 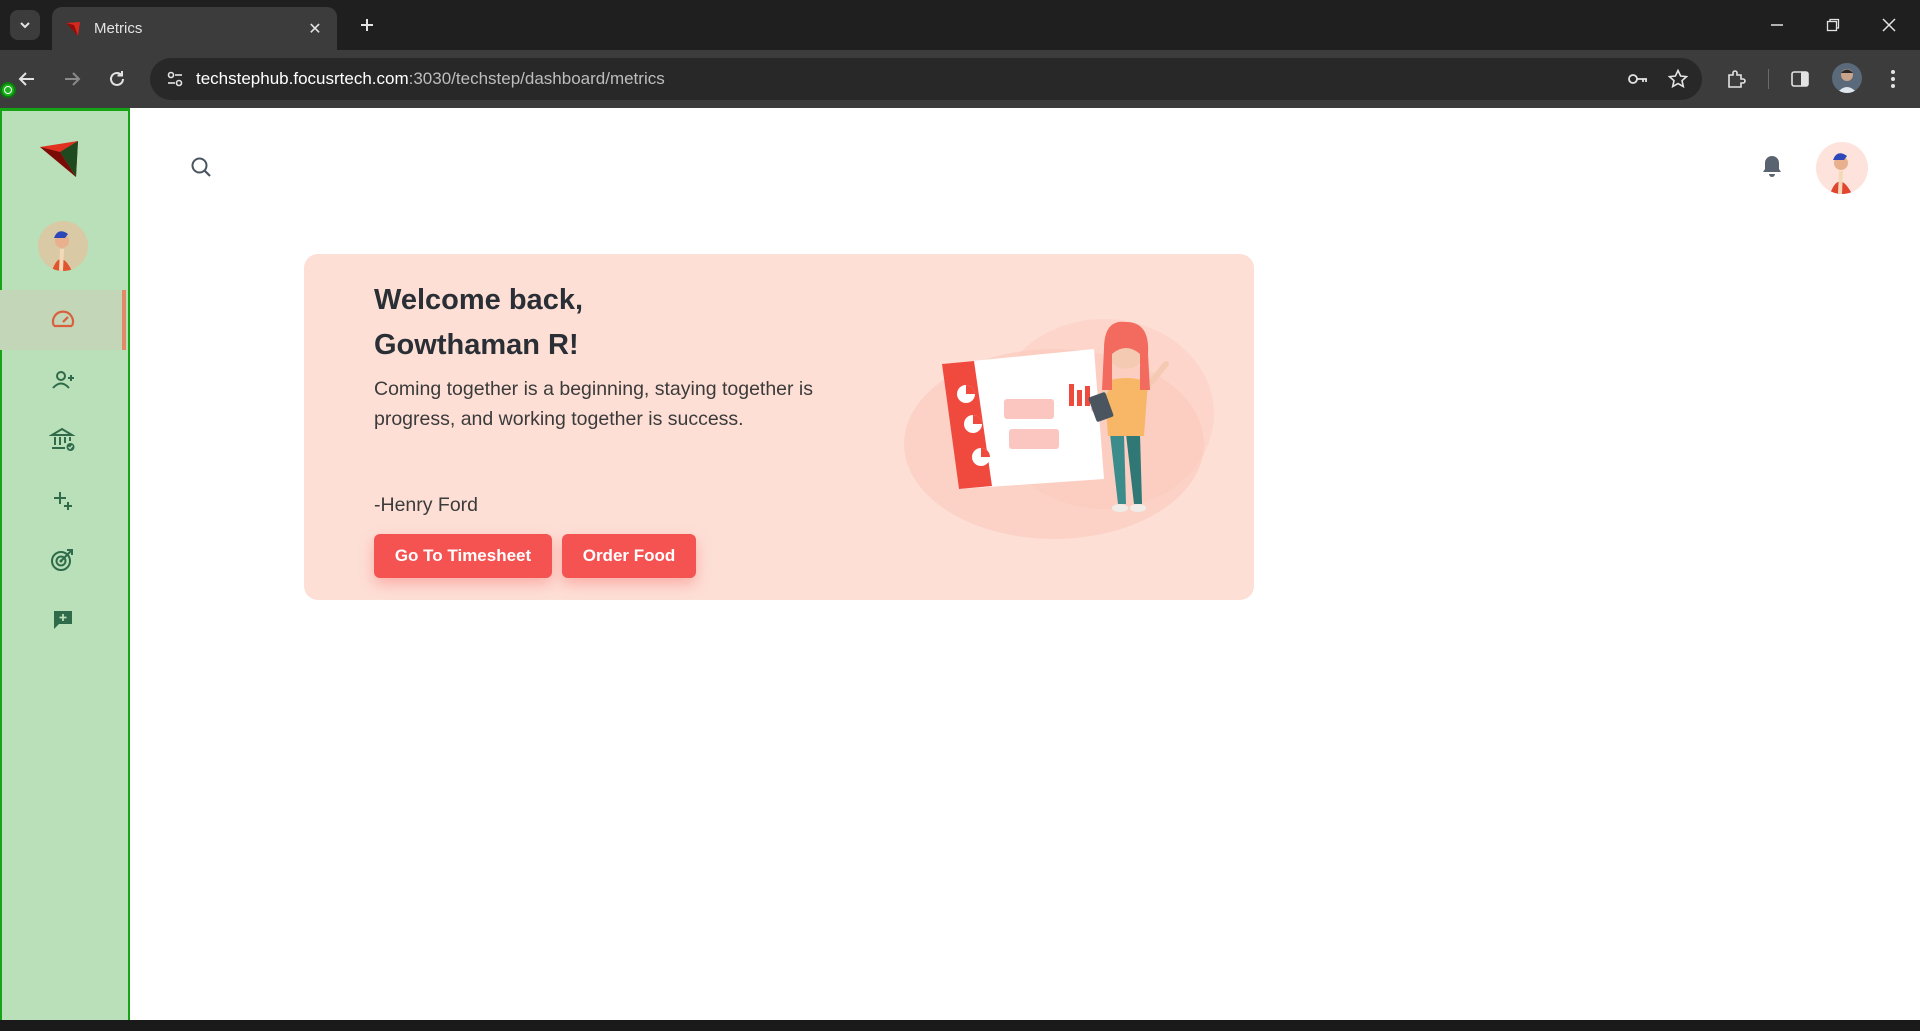 I want to click on welcome-illustration, so click(x=1059, y=429).